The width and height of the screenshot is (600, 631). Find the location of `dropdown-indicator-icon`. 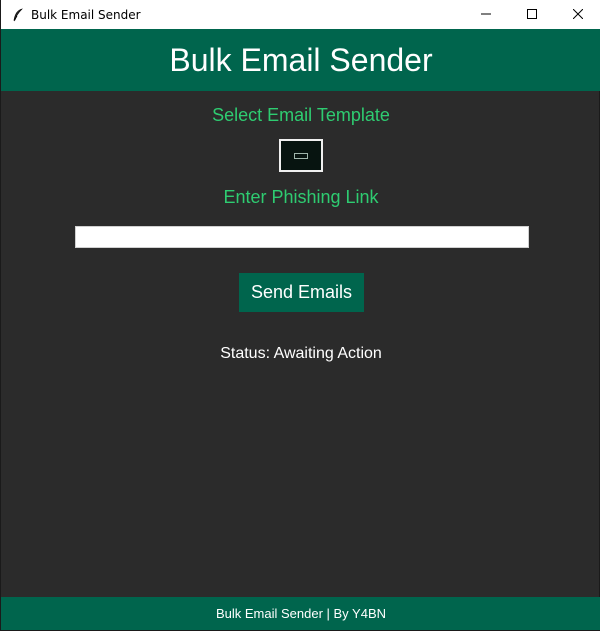

dropdown-indicator-icon is located at coordinates (301, 155).